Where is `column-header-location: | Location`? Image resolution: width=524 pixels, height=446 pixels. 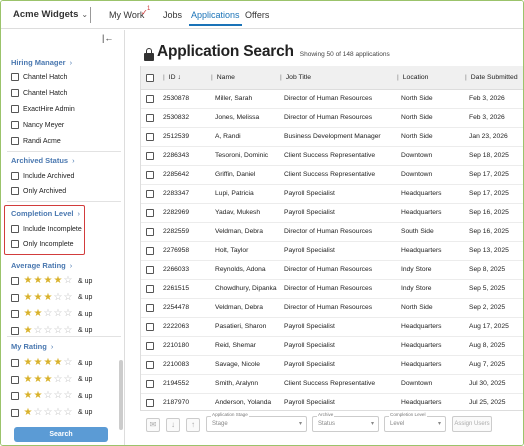
column-header-location: | Location is located at coordinates (412, 77).